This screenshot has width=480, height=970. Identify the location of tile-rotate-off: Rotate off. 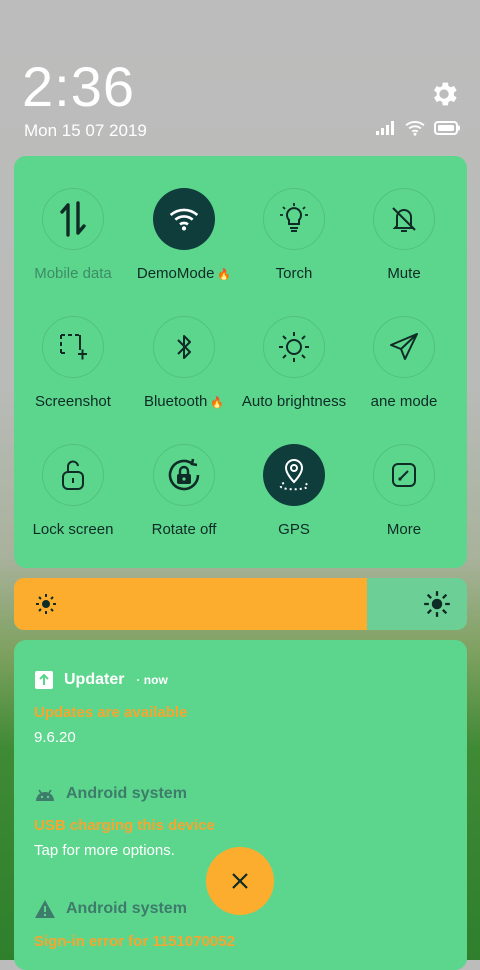
(184, 504).